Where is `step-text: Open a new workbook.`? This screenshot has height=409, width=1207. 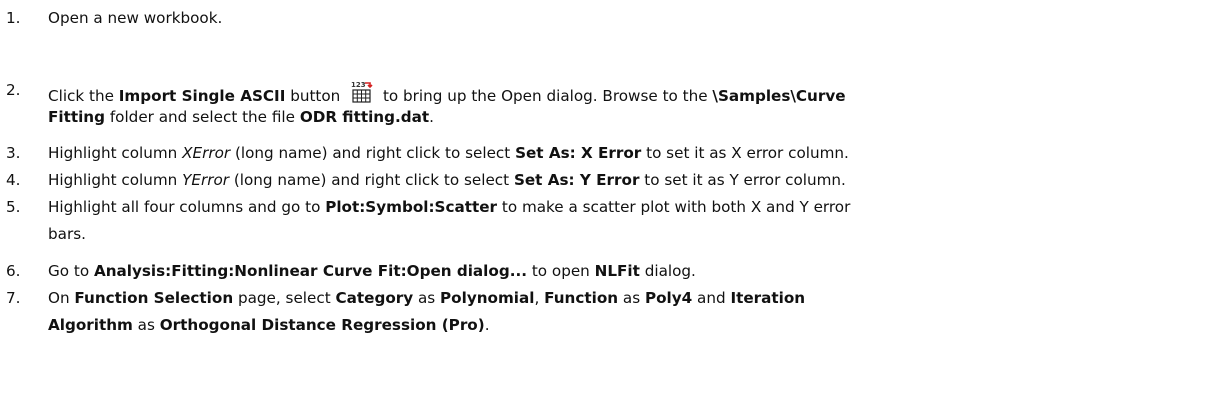 step-text: Open a new workbook. is located at coordinates (135, 18).